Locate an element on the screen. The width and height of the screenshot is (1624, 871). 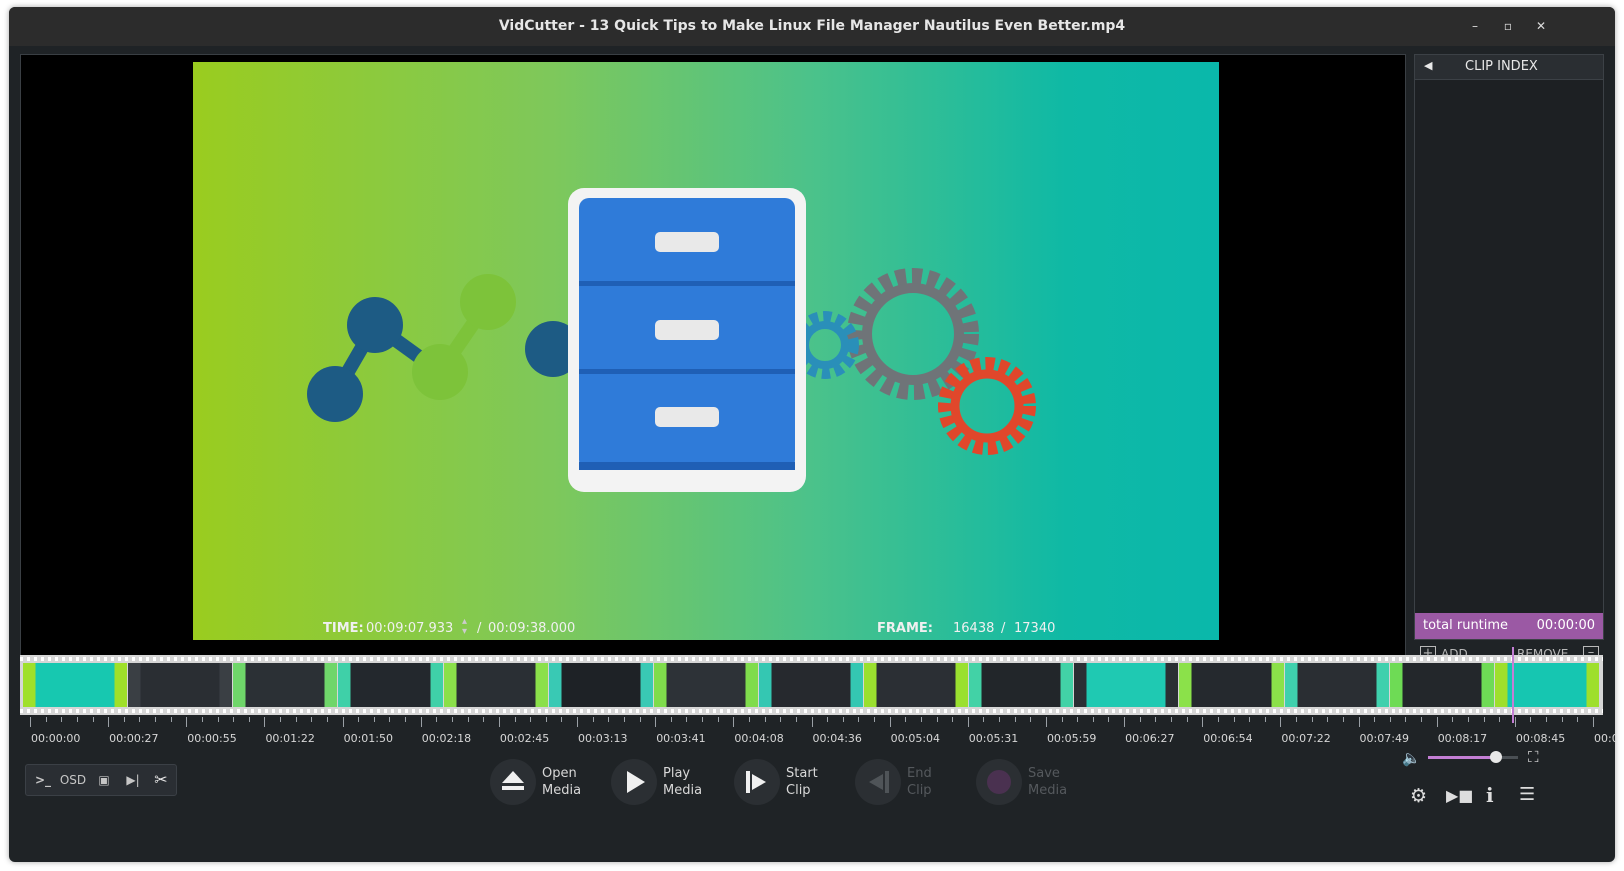
info-icon: i is located at coordinates (1490, 795).